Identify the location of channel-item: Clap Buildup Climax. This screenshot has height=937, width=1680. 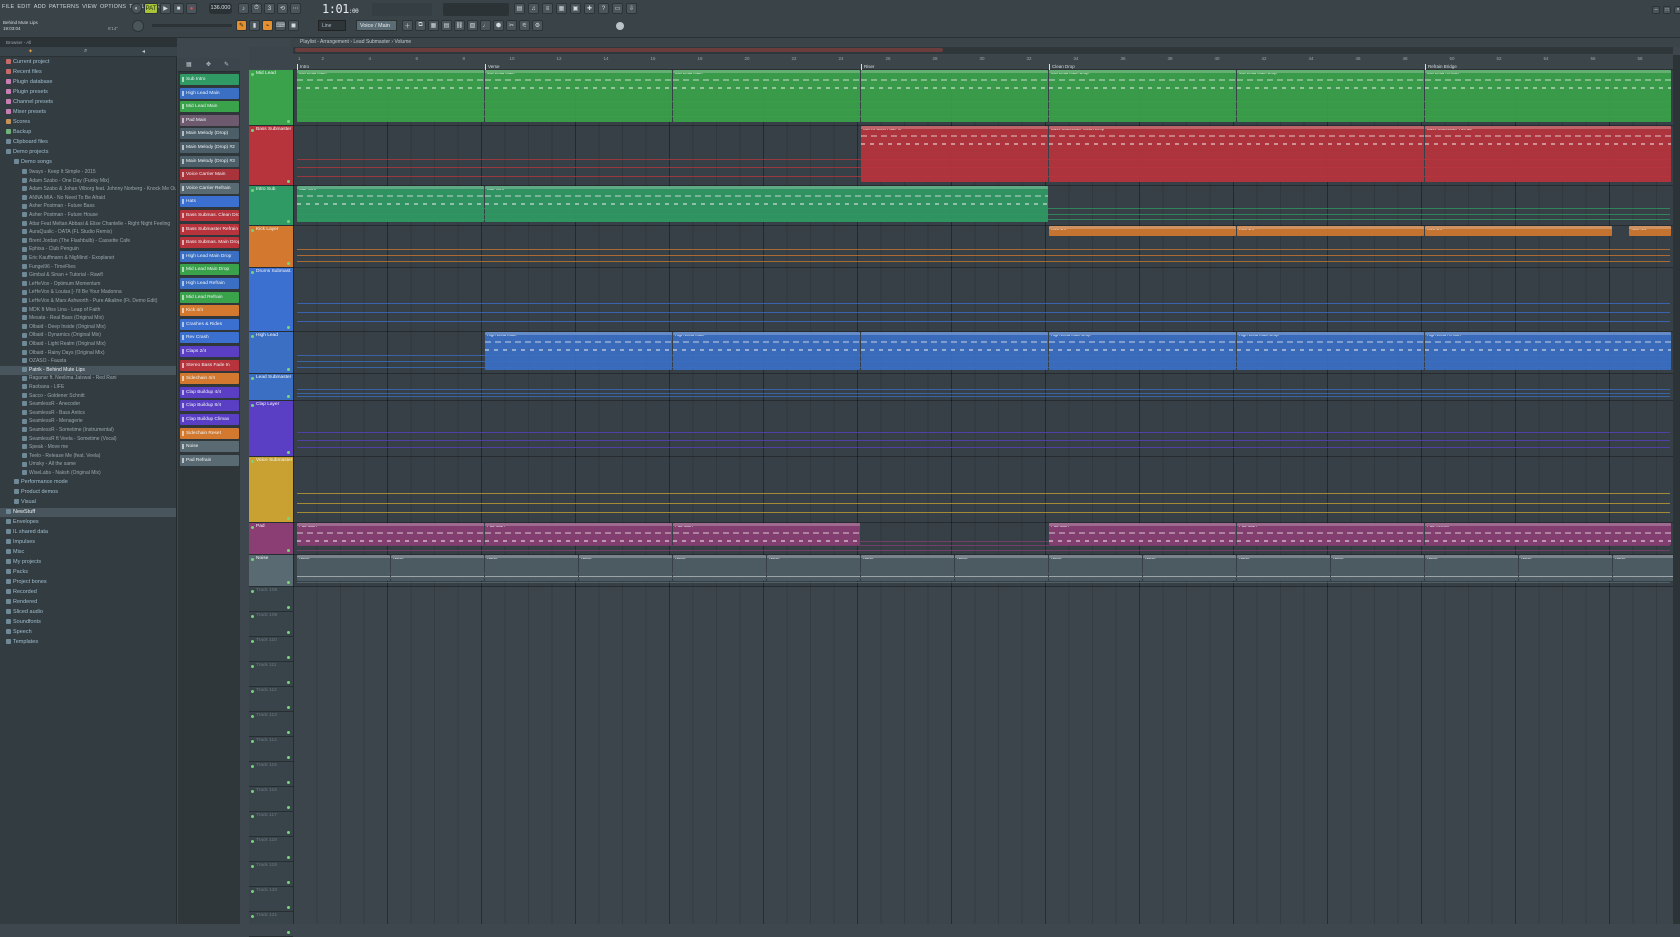
(209, 419).